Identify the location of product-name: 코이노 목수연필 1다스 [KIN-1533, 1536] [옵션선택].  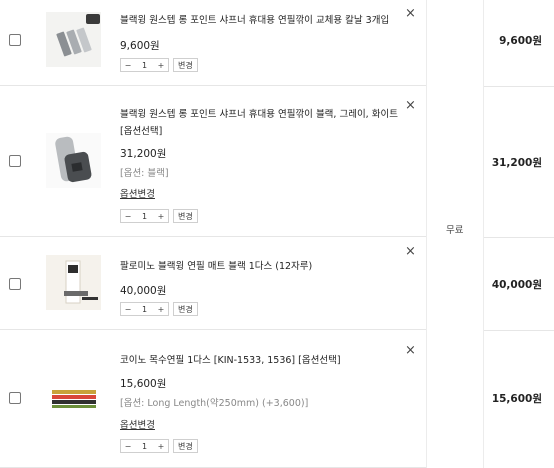
(260, 360).